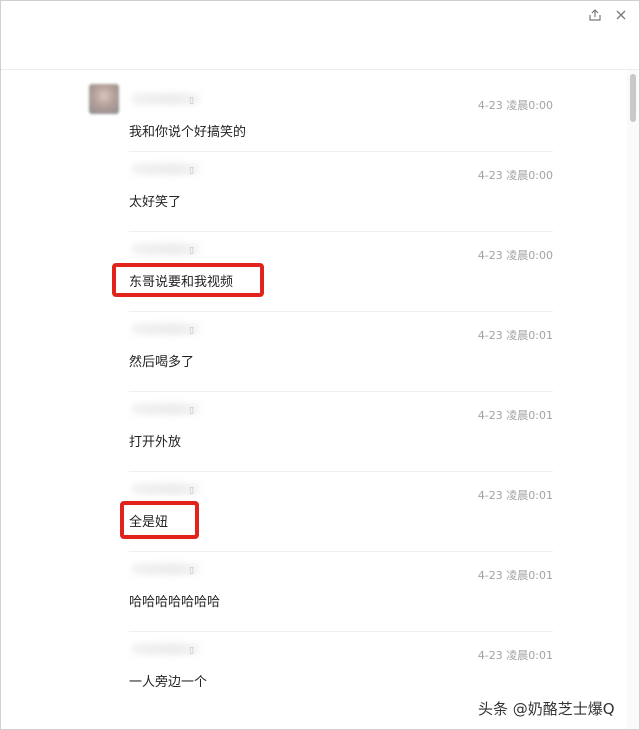 Image resolution: width=640 pixels, height=730 pixels. Describe the element at coordinates (320, 35) in the screenshot. I see `title-bar` at that location.